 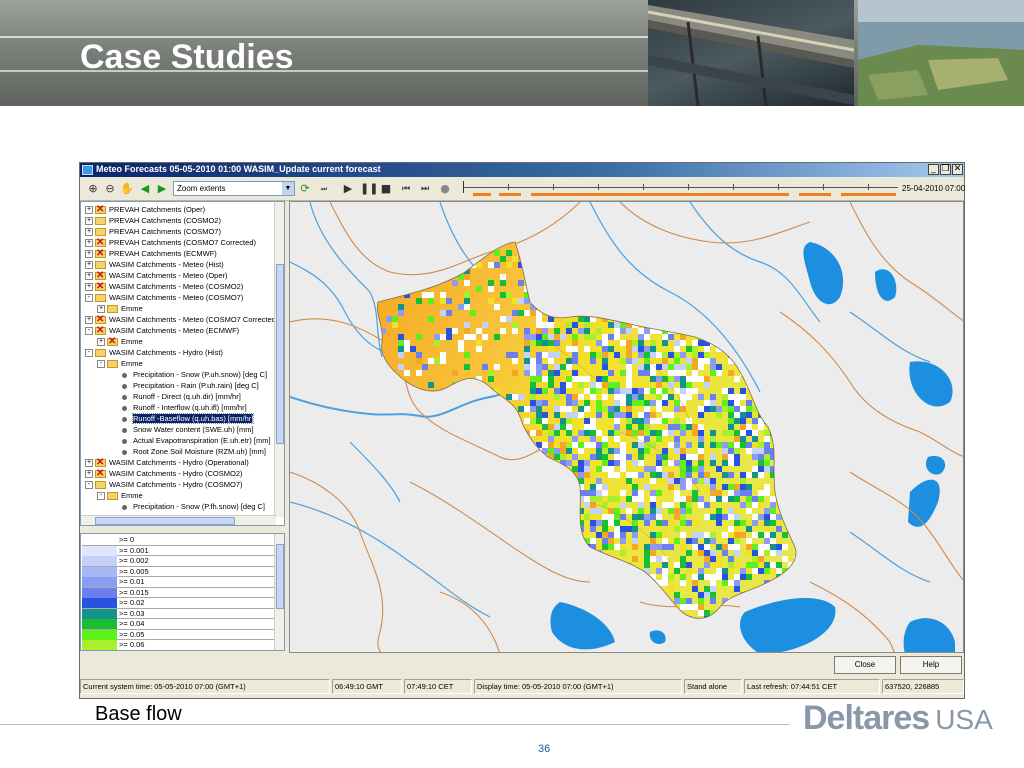 I want to click on tree-item-label: Precipitation - Snow (P.uh.snow) [deg C], so click(x=200, y=374).